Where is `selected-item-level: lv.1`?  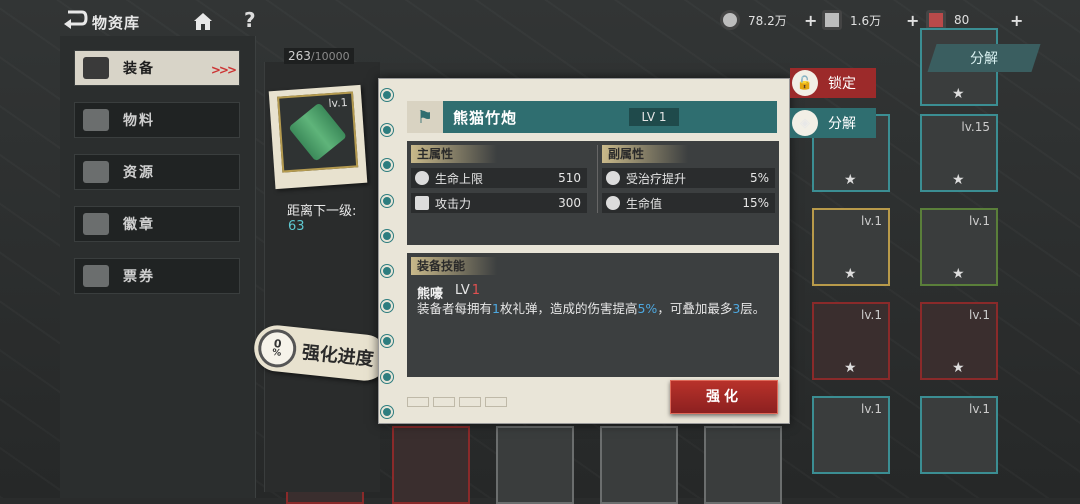
selected-item-level: lv.1 is located at coordinates (338, 103).